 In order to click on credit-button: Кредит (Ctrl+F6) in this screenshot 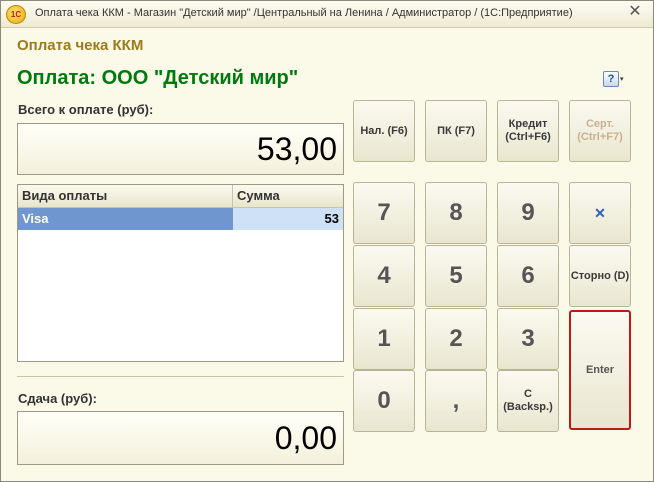, I will do `click(528, 131)`.